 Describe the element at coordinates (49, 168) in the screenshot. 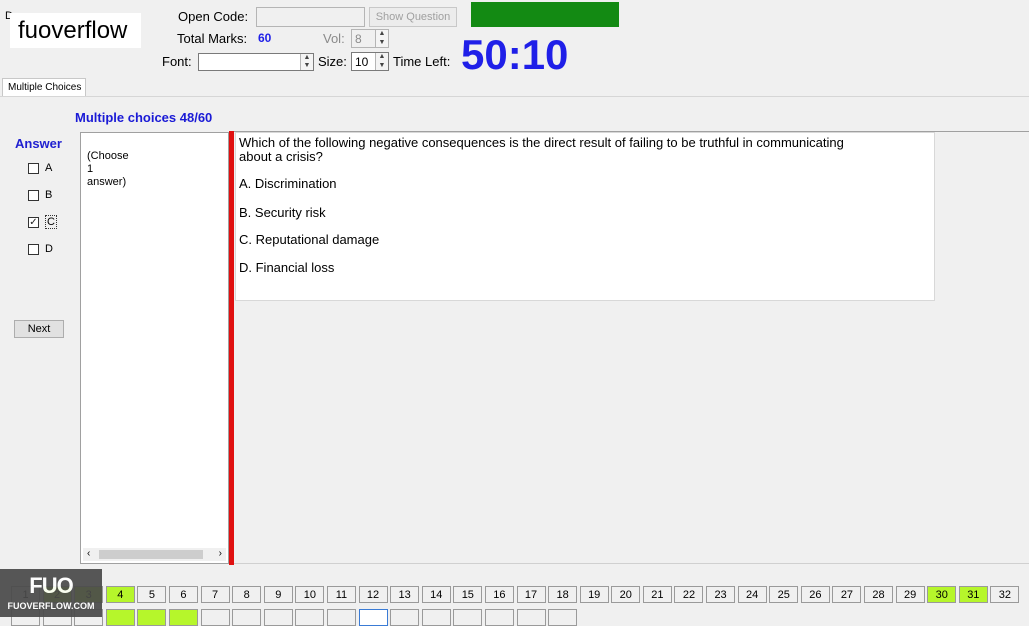

I see `option-a-label: A` at that location.